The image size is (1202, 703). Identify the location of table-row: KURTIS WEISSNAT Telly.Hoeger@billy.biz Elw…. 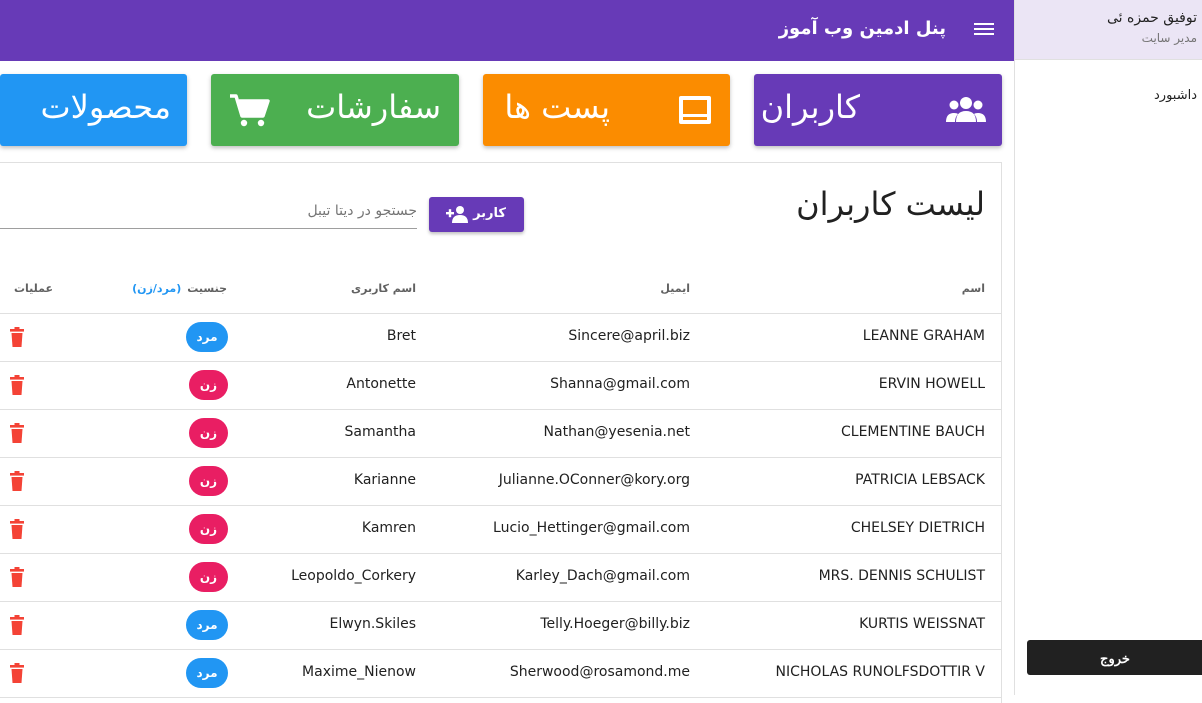
(500, 626).